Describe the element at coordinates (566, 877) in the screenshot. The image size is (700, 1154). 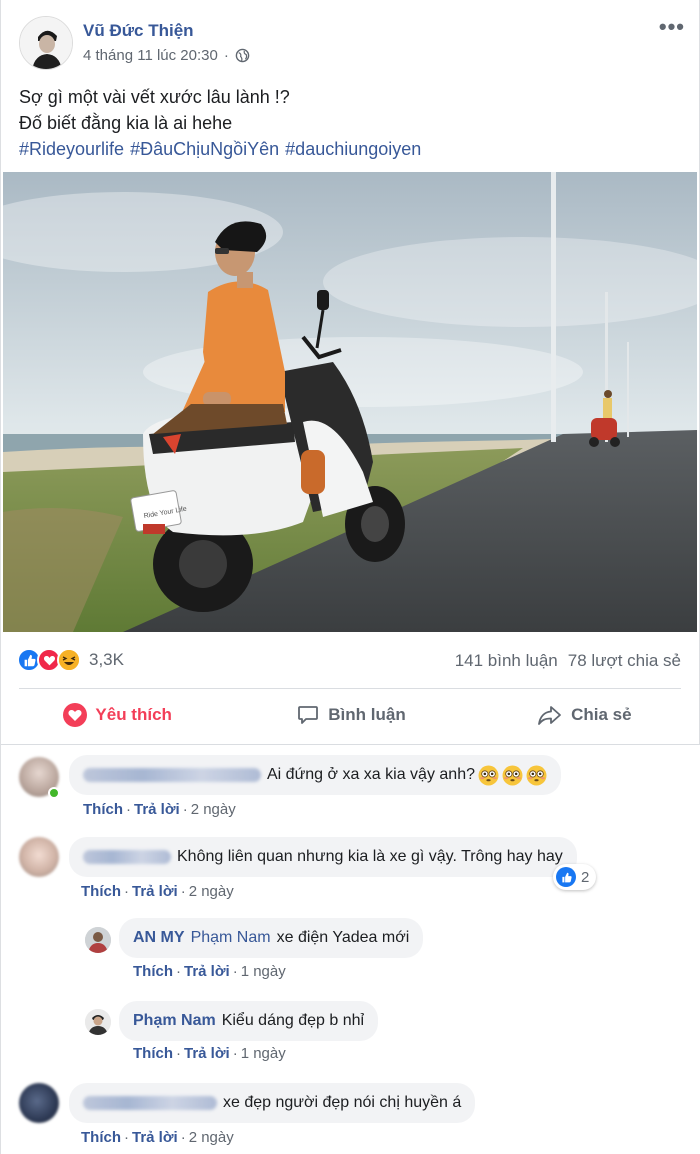
I see `like-icon` at that location.